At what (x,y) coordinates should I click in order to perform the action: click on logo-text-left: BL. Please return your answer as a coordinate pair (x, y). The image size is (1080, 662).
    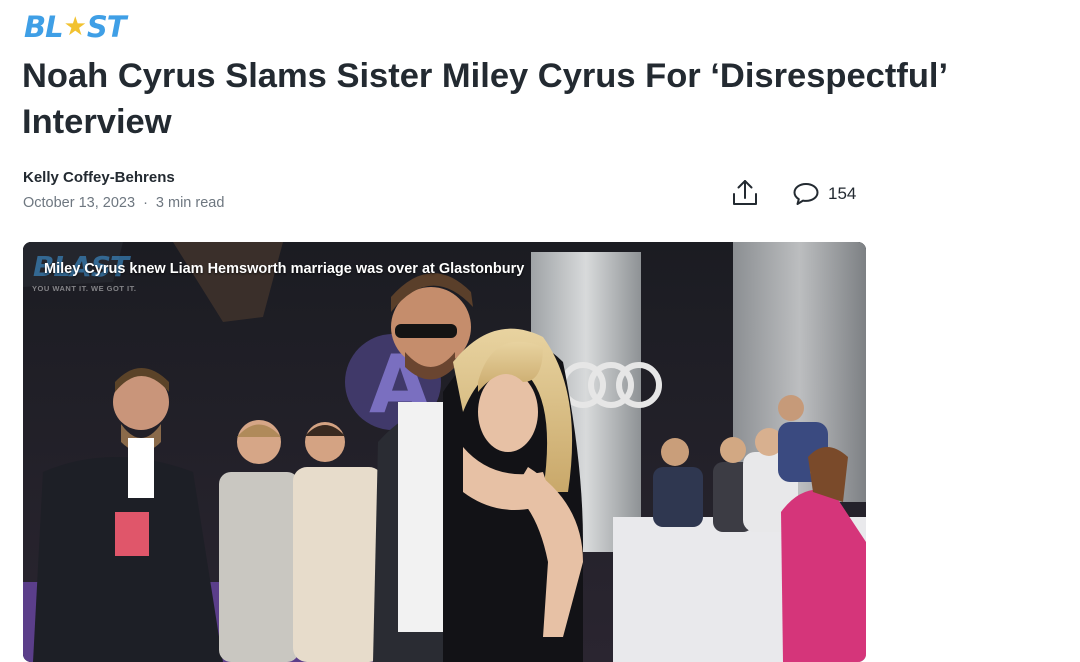
    Looking at the image, I should click on (44, 26).